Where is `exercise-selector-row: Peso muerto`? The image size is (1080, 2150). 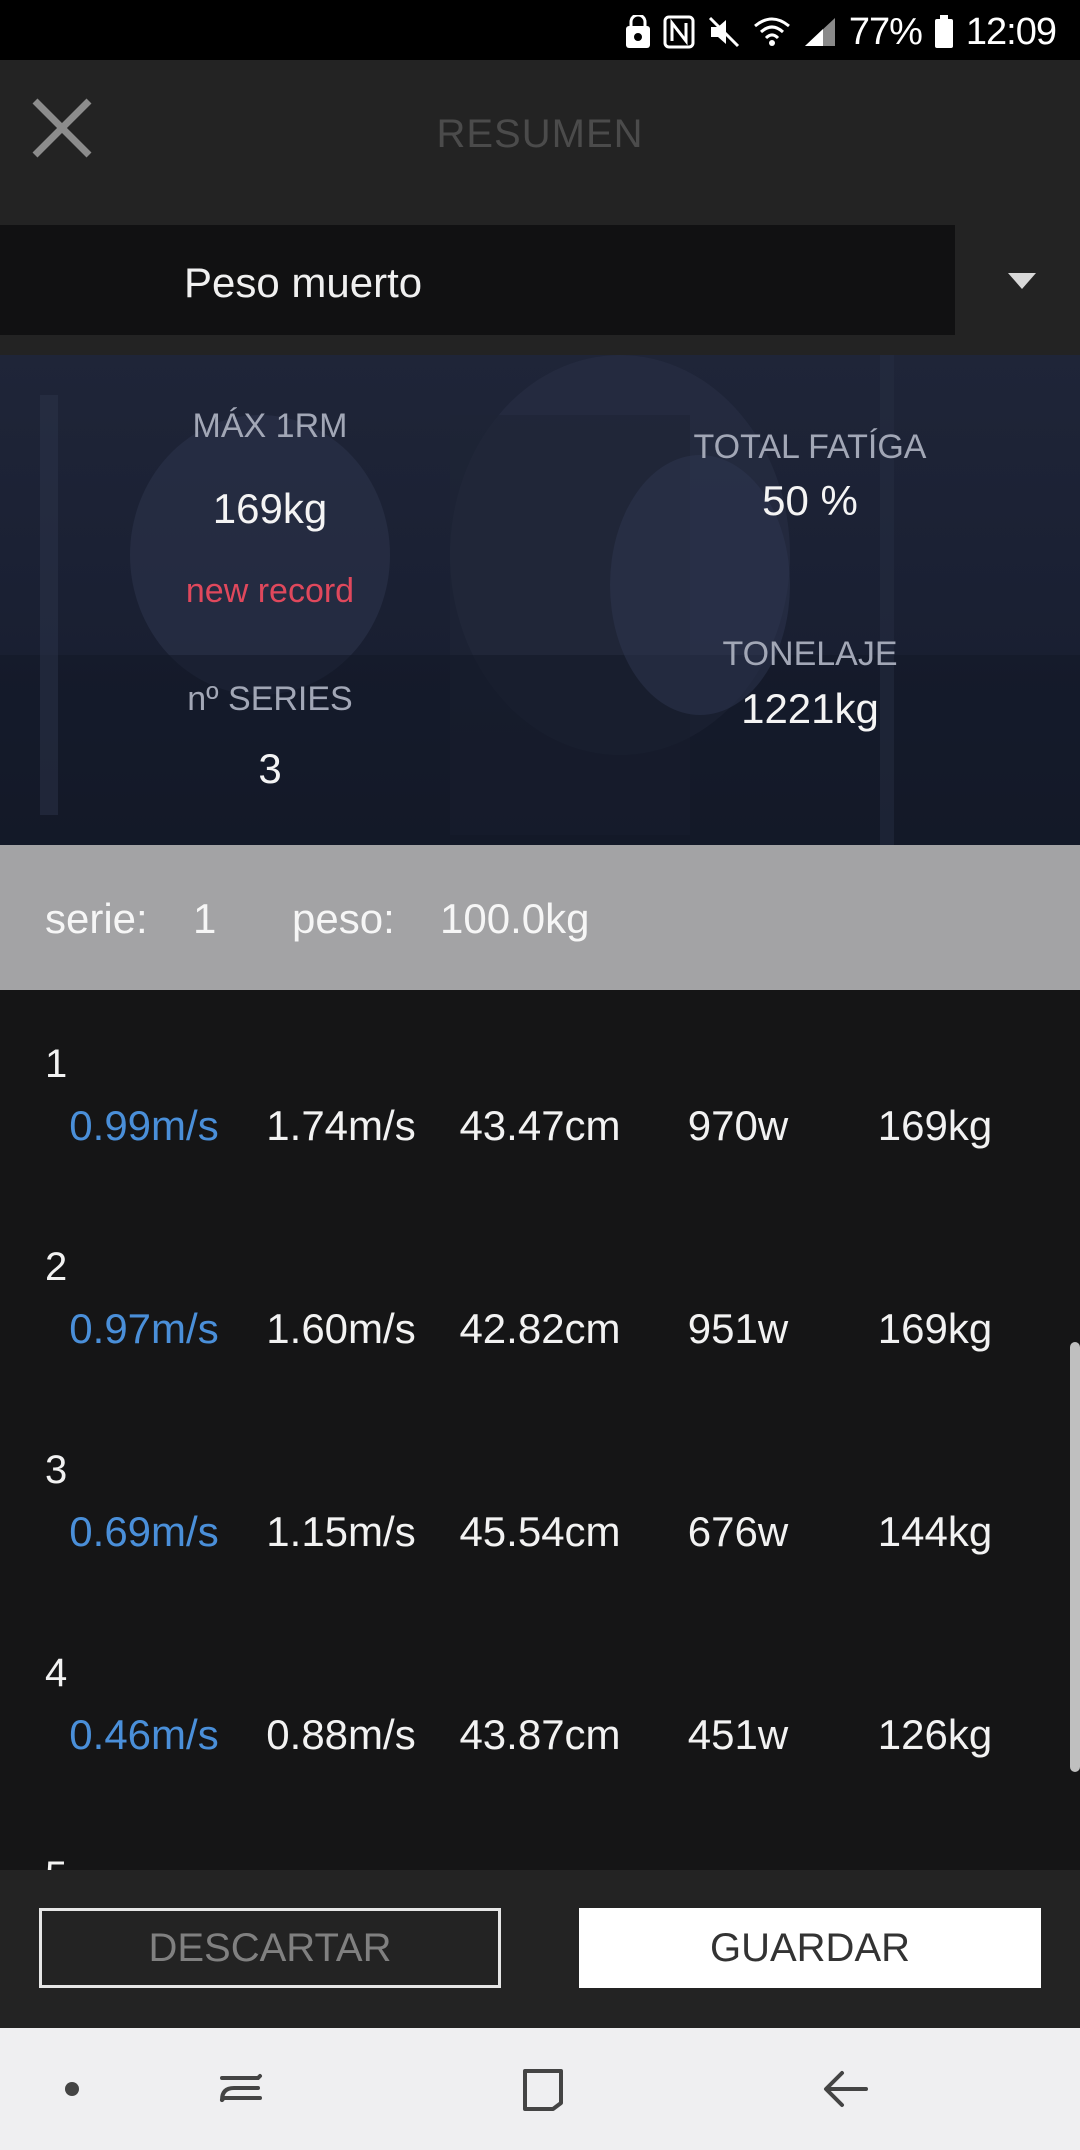
exercise-selector-row: Peso muerto is located at coordinates (540, 290).